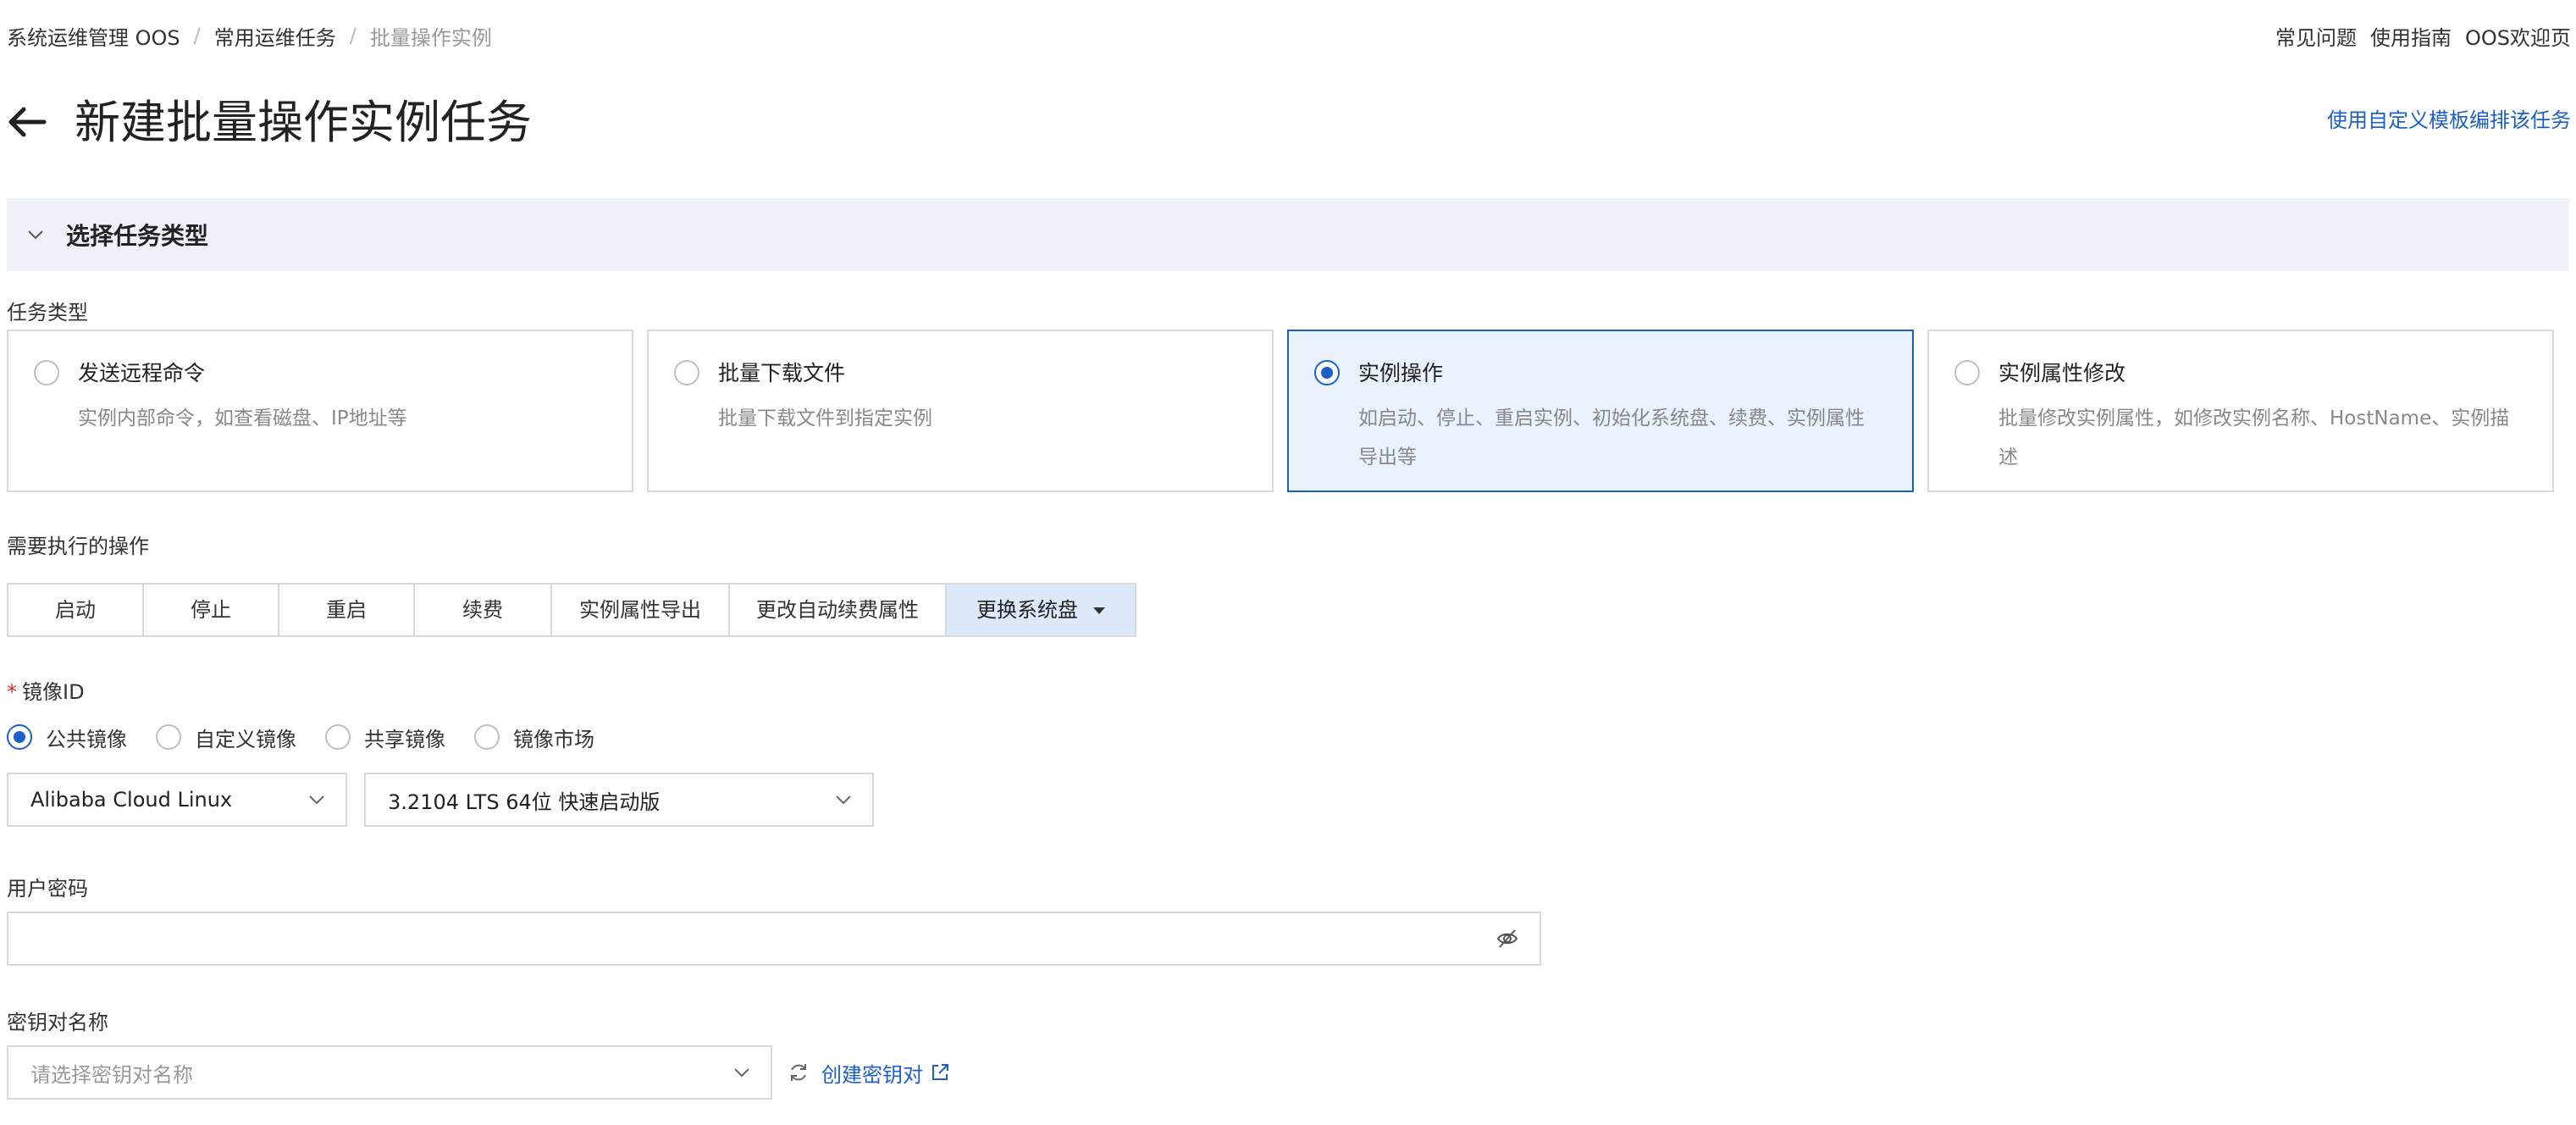  Describe the element at coordinates (390, 1072) in the screenshot. I see `keypair-select: 请选择密钥对名称` at that location.